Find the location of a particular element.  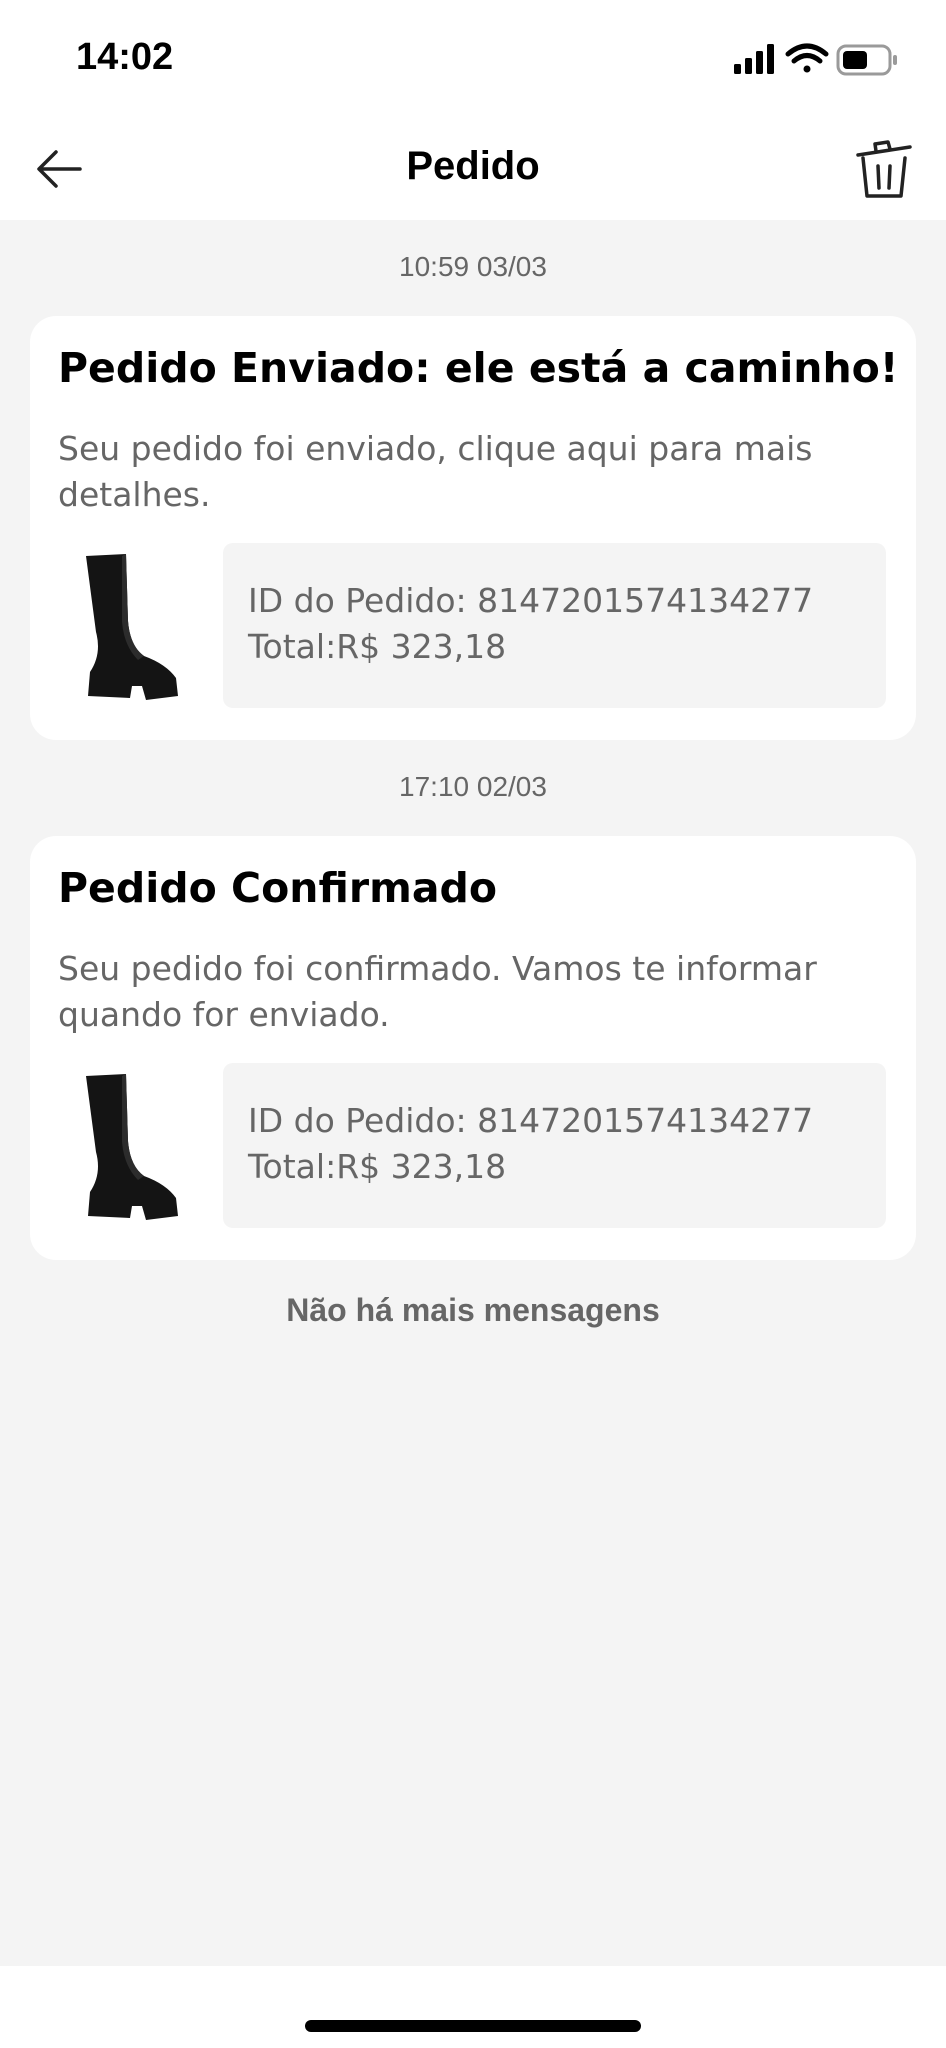

bottom-bar is located at coordinates (473, 2007).